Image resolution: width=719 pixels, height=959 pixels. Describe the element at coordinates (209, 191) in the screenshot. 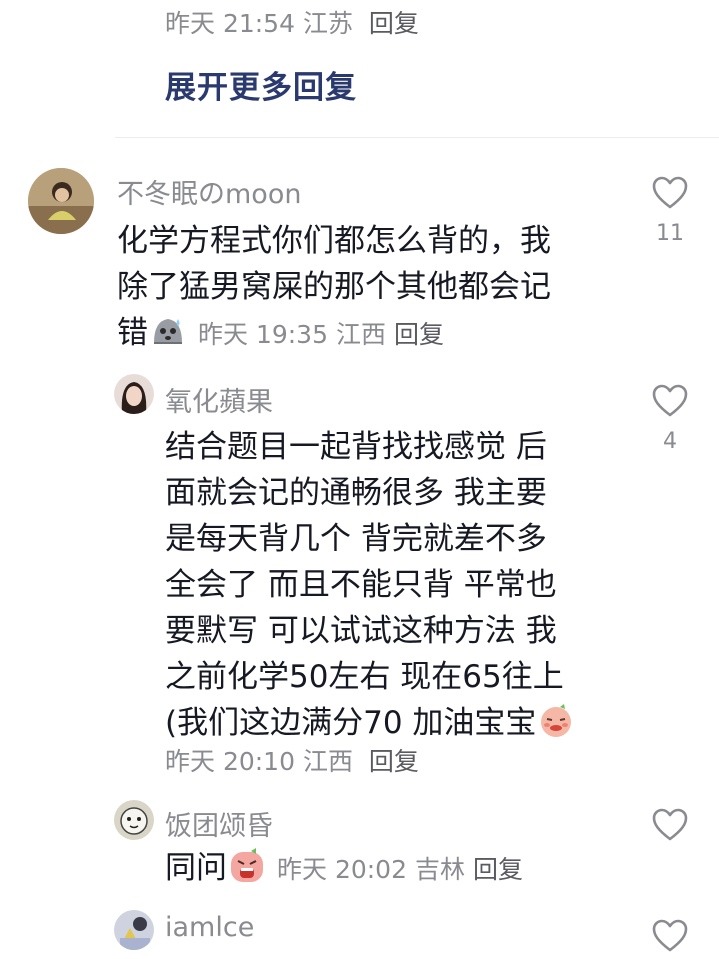

I see `comment-username: 不冬眠のmoon` at that location.